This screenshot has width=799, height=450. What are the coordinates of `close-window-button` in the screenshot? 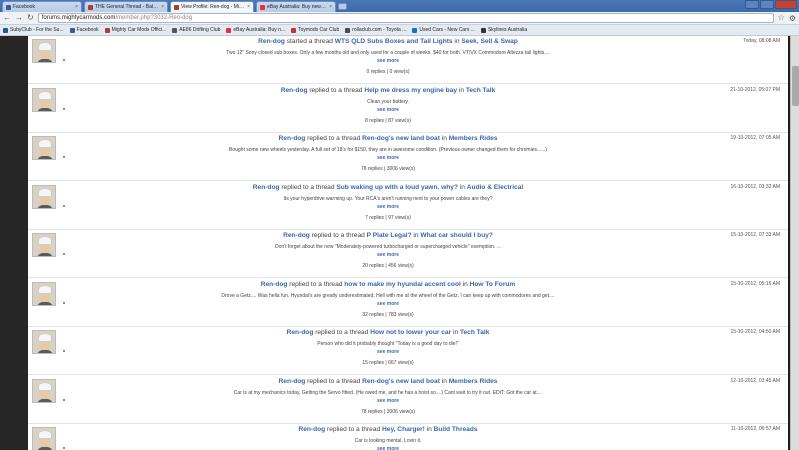 It's located at (786, 4).